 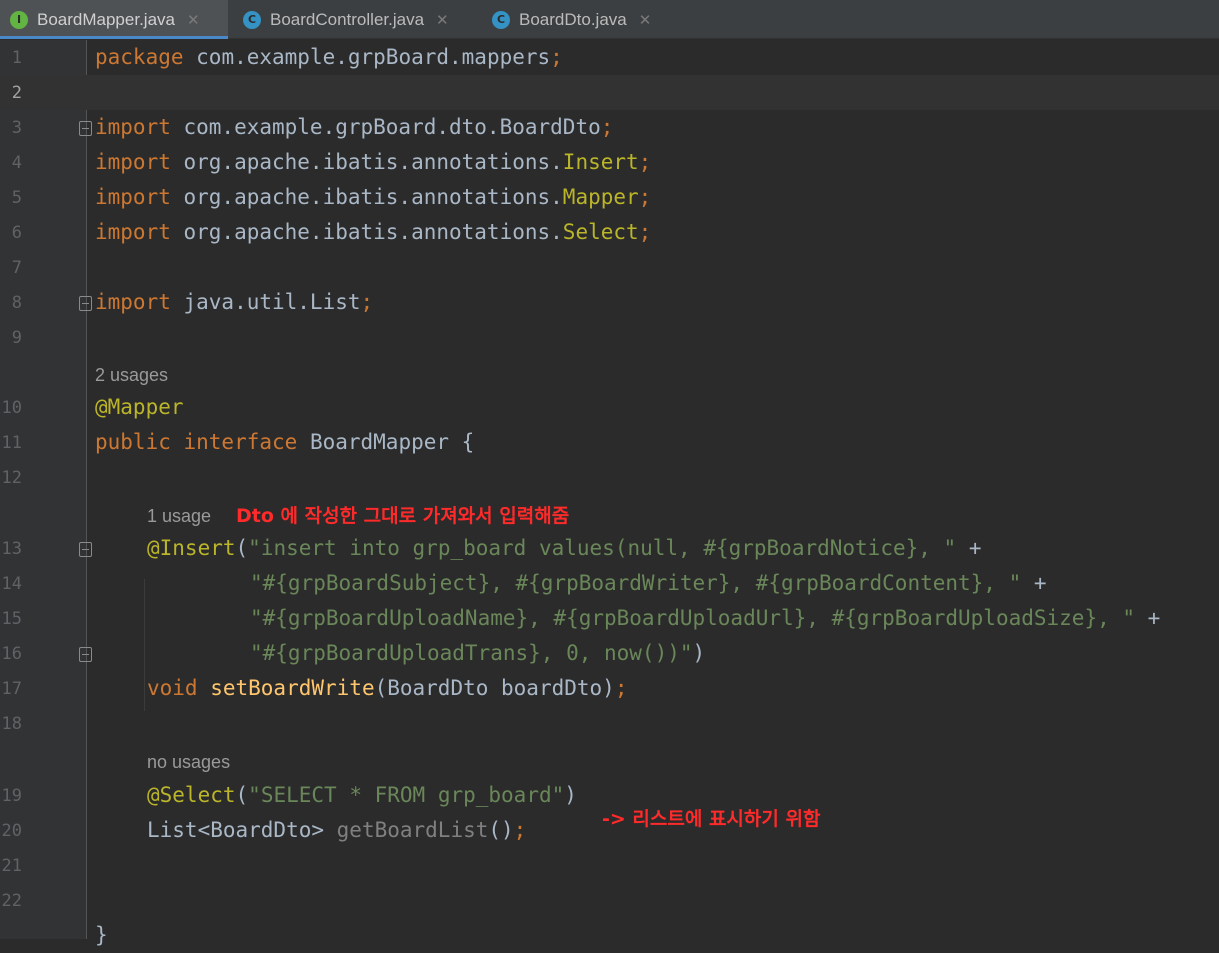 What do you see at coordinates (106, 19) in the screenshot?
I see `tab-label: BoardMapper.java` at bounding box center [106, 19].